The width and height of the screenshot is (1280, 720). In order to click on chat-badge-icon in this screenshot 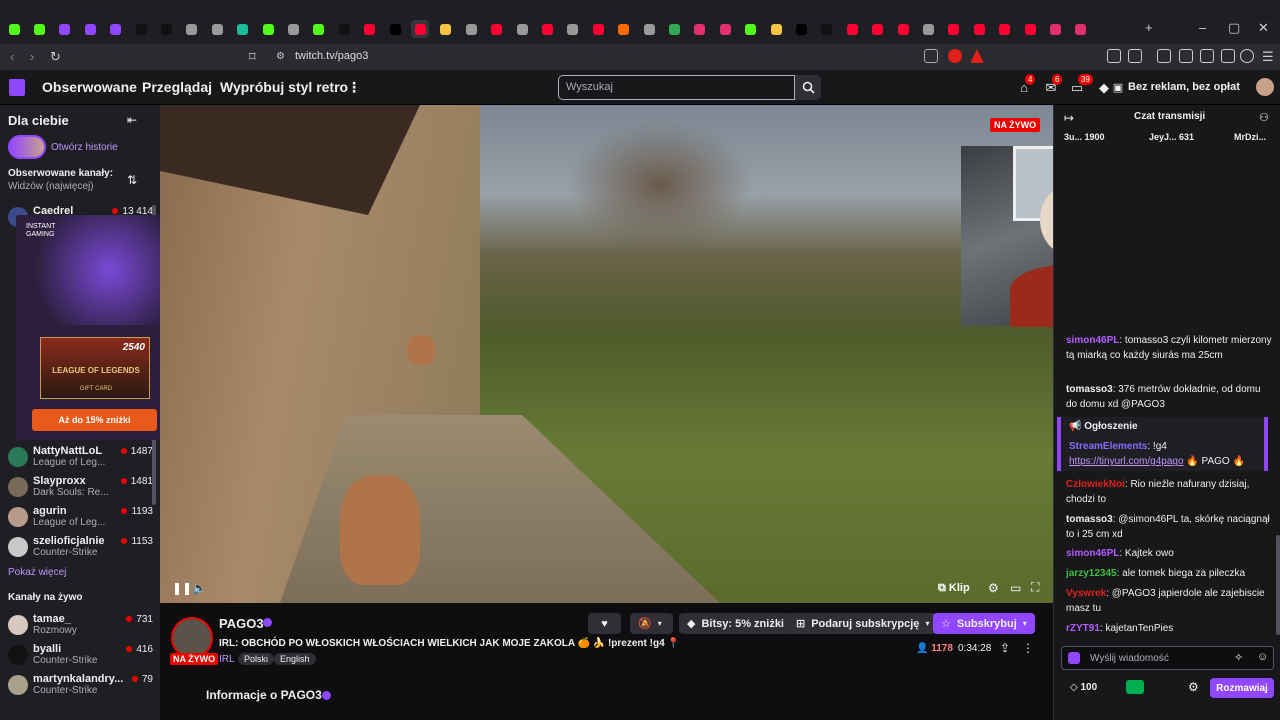, I will do `click(1074, 658)`.